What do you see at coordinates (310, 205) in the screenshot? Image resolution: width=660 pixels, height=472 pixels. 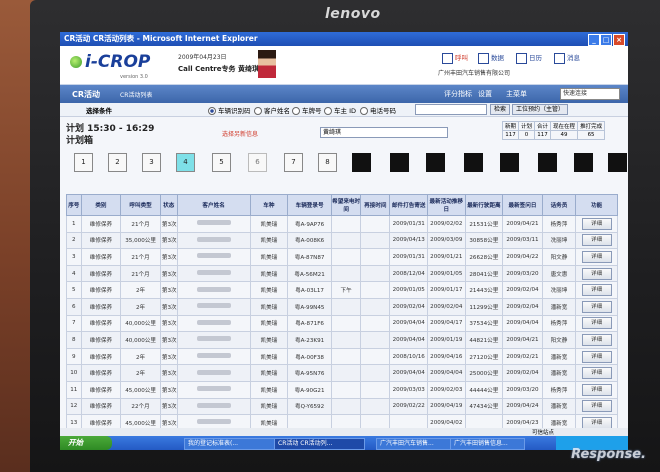 I see `column-header: 车辆登录号` at bounding box center [310, 205].